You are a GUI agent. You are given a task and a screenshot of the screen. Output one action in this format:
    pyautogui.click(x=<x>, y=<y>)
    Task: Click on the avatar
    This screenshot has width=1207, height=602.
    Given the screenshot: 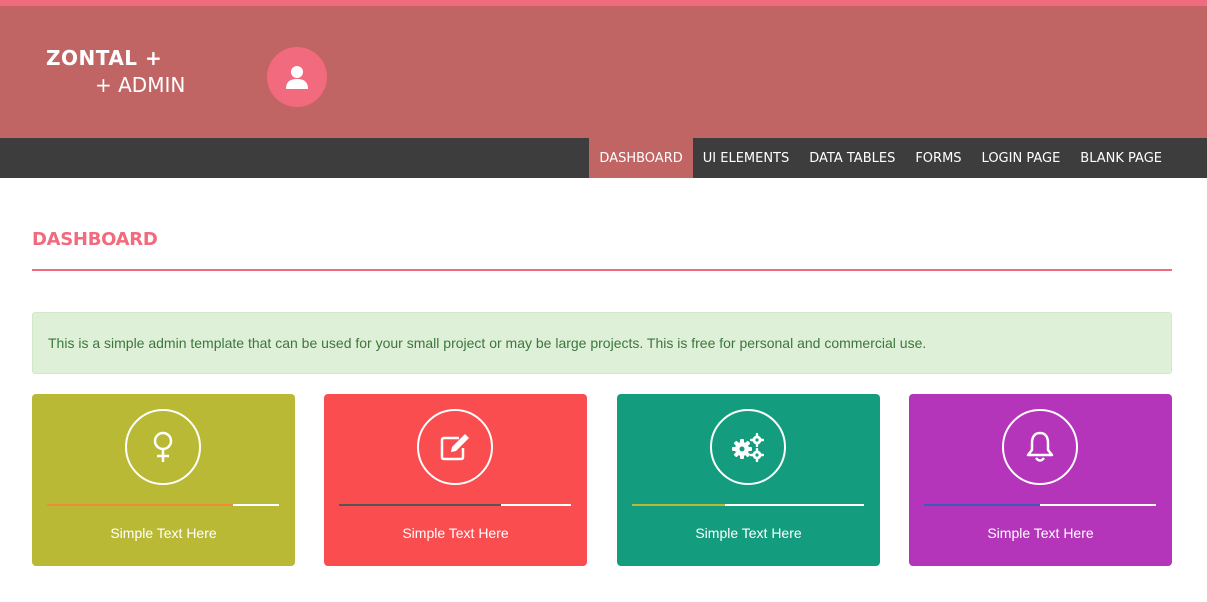 What is the action you would take?
    pyautogui.click(x=297, y=77)
    